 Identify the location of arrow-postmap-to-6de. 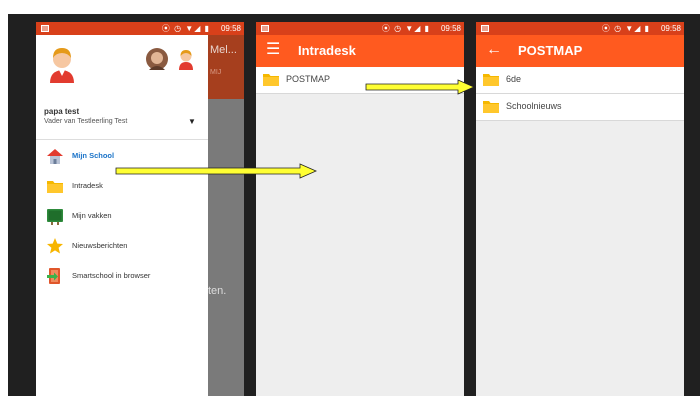
(420, 87).